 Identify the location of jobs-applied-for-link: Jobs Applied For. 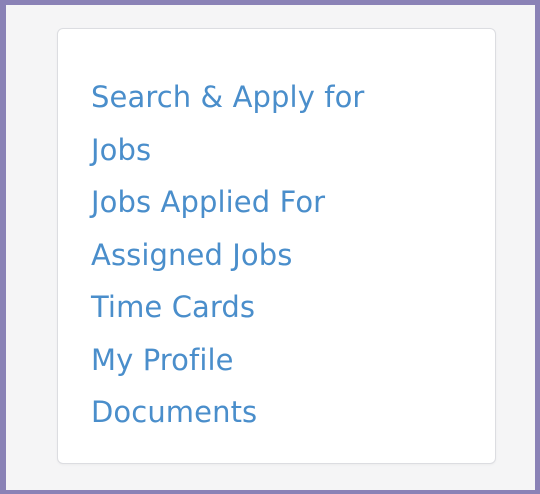
(261, 202).